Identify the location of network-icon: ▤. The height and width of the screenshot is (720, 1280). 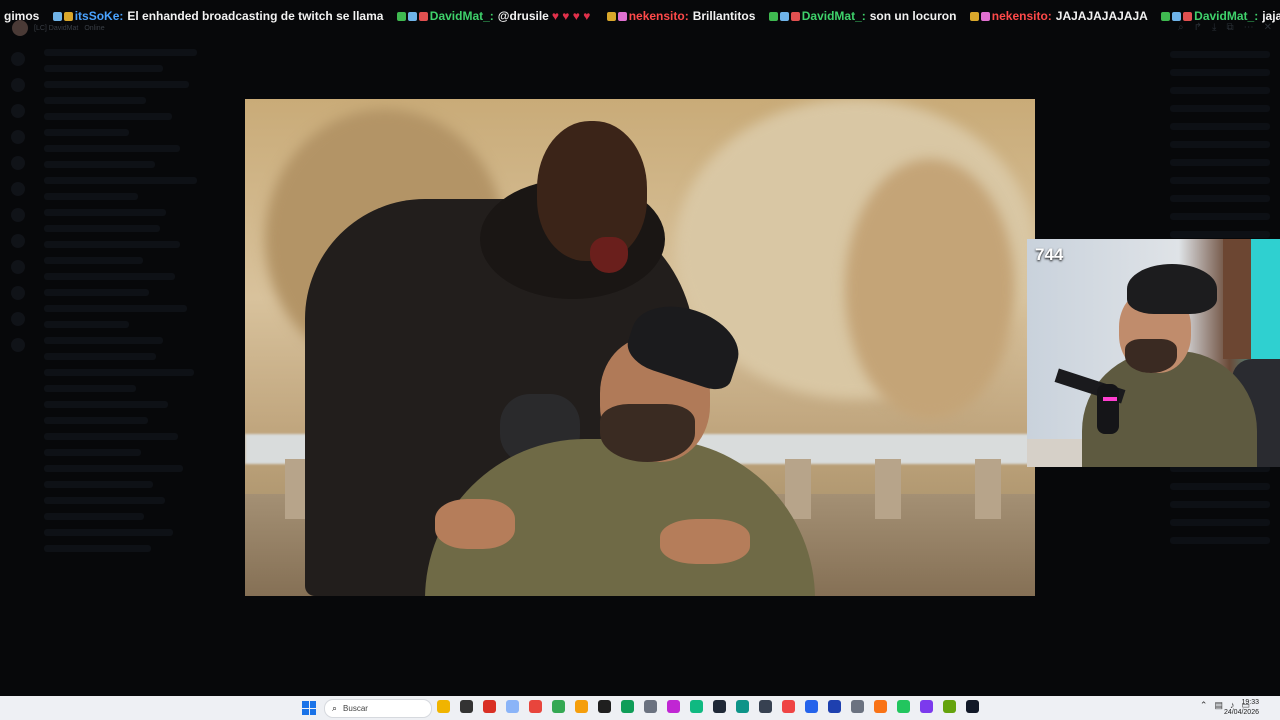
(1218, 705).